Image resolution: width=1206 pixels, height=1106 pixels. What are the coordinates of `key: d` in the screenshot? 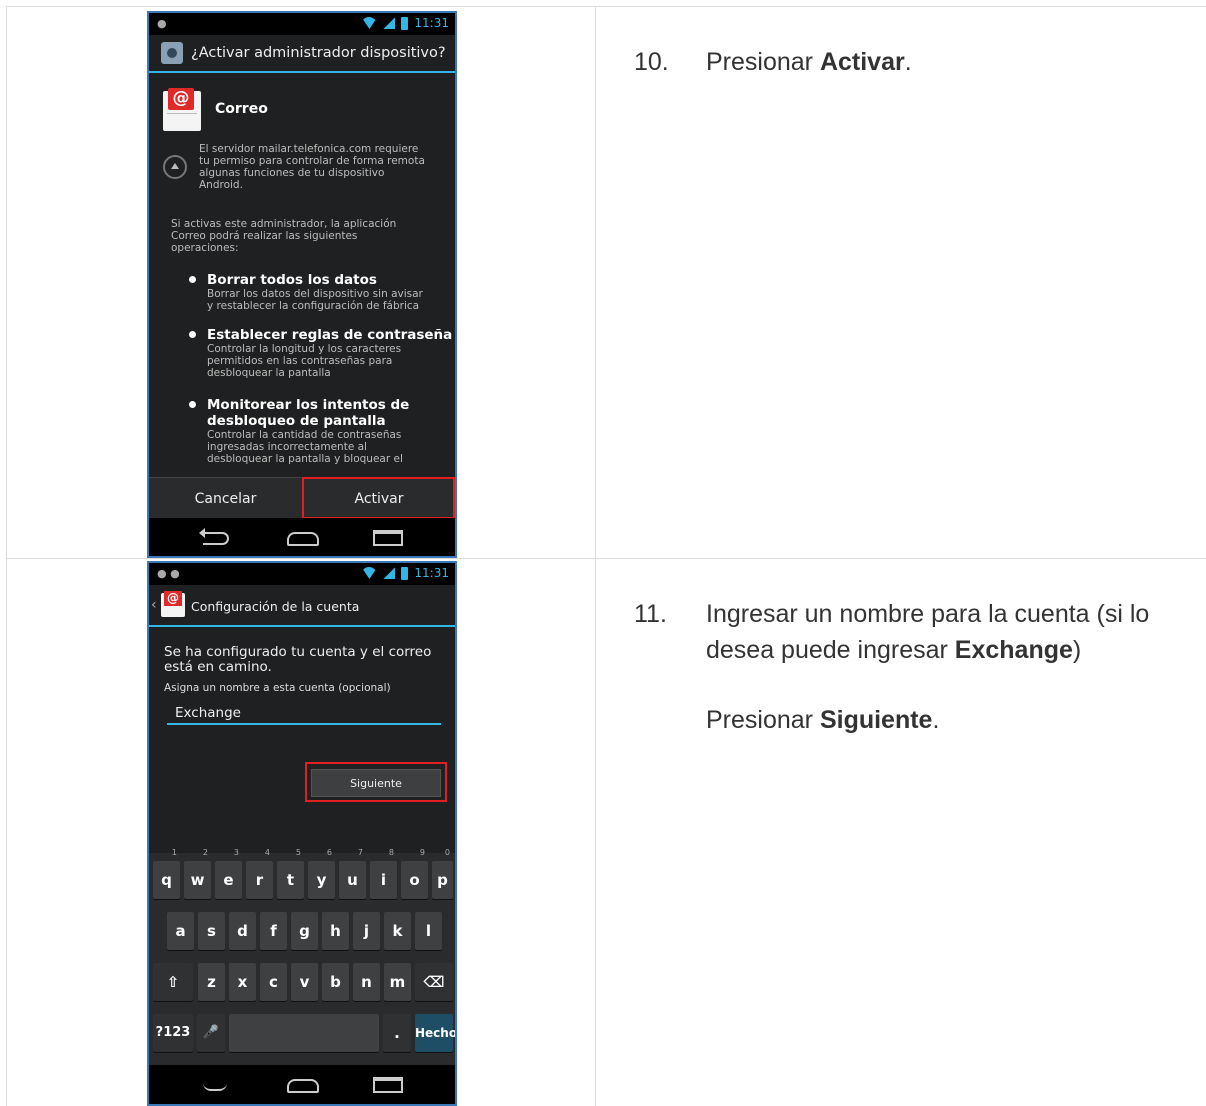 It's located at (242, 931).